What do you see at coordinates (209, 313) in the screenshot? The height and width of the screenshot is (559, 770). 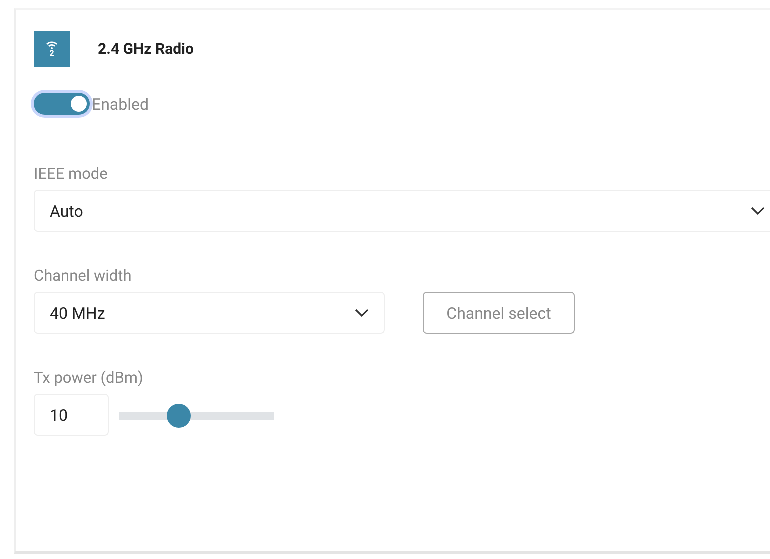 I see `channel-width-dropdown: 40 MHz` at bounding box center [209, 313].